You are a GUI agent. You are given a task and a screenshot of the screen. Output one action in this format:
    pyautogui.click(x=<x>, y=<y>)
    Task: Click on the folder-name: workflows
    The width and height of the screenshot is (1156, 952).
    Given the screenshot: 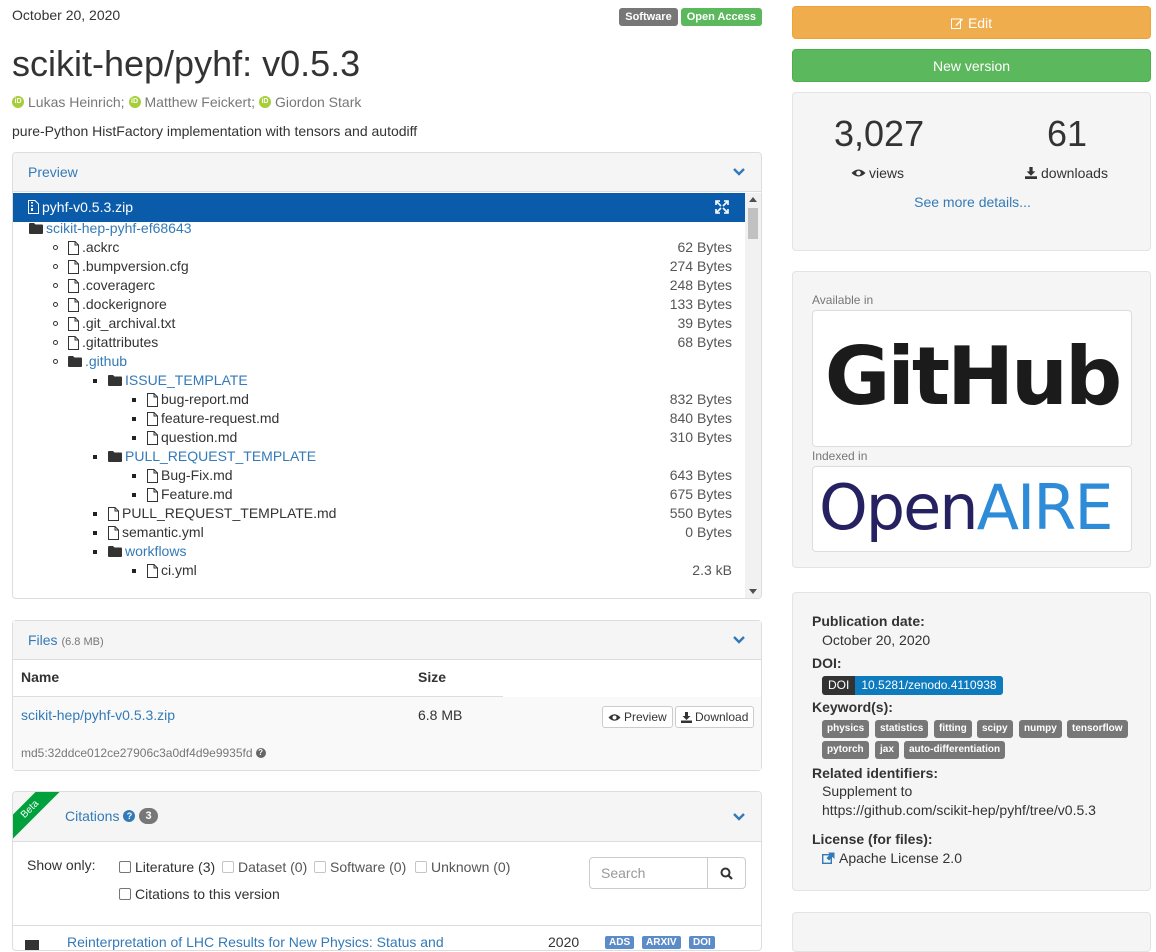 What is the action you would take?
    pyautogui.click(x=155, y=551)
    